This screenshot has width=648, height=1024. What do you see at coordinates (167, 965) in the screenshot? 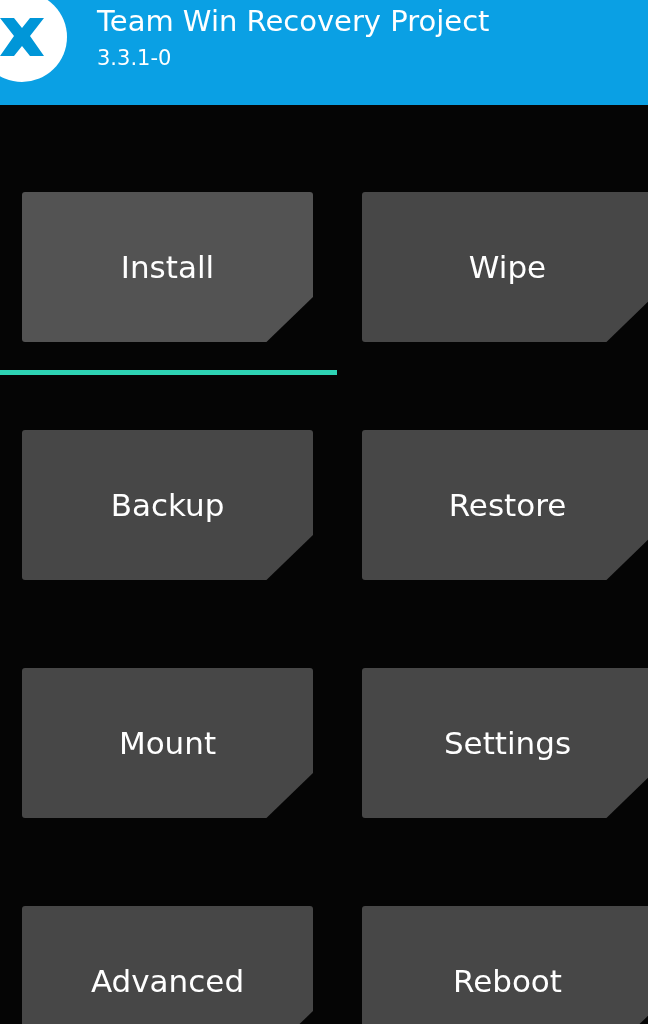
I see `menu-button: Advanced` at bounding box center [167, 965].